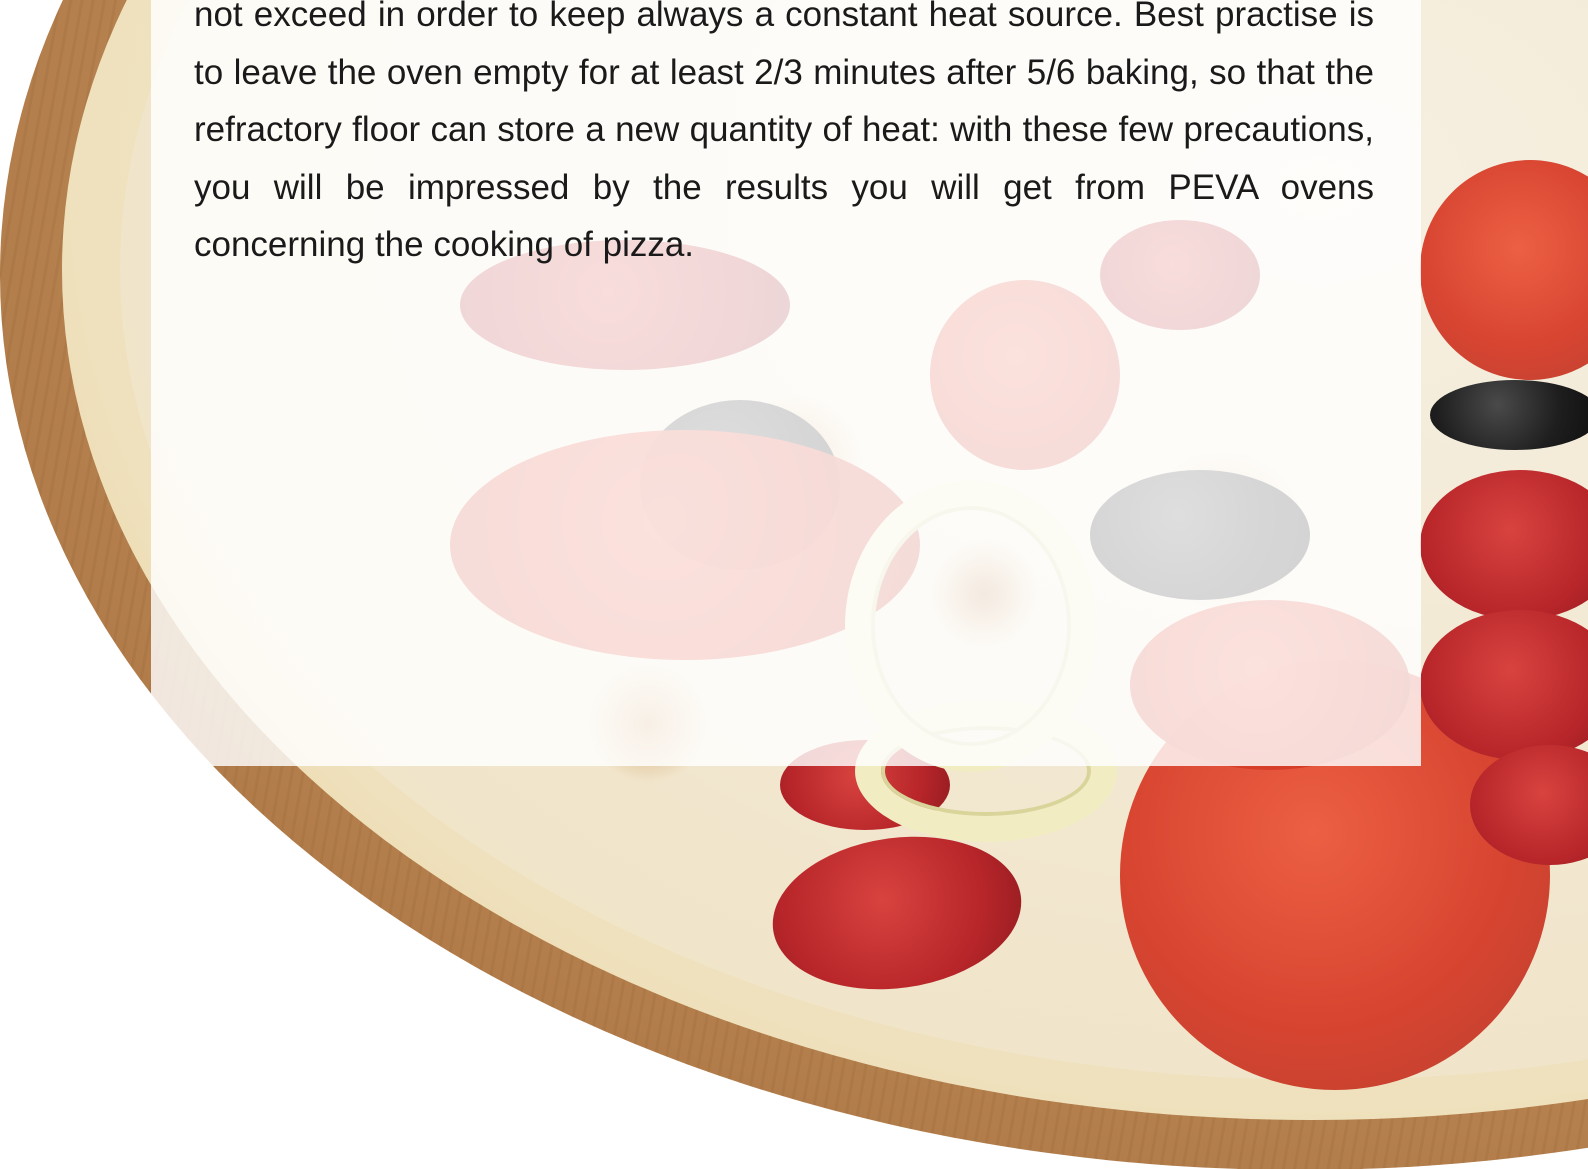  I want to click on olive-slice, so click(1509, 415).